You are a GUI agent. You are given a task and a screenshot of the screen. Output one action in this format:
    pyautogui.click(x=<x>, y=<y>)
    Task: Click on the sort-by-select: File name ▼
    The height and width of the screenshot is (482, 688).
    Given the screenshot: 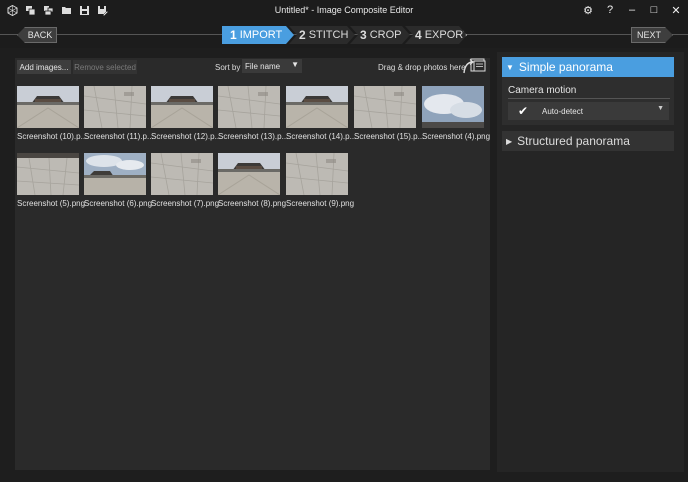 What is the action you would take?
    pyautogui.click(x=272, y=66)
    